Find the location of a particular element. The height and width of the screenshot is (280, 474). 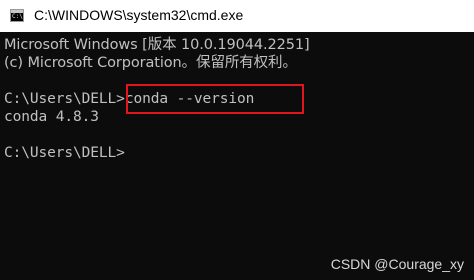

title-bar: C:\ C:\WINDOWS\system32\cmd.exe is located at coordinates (237, 16).